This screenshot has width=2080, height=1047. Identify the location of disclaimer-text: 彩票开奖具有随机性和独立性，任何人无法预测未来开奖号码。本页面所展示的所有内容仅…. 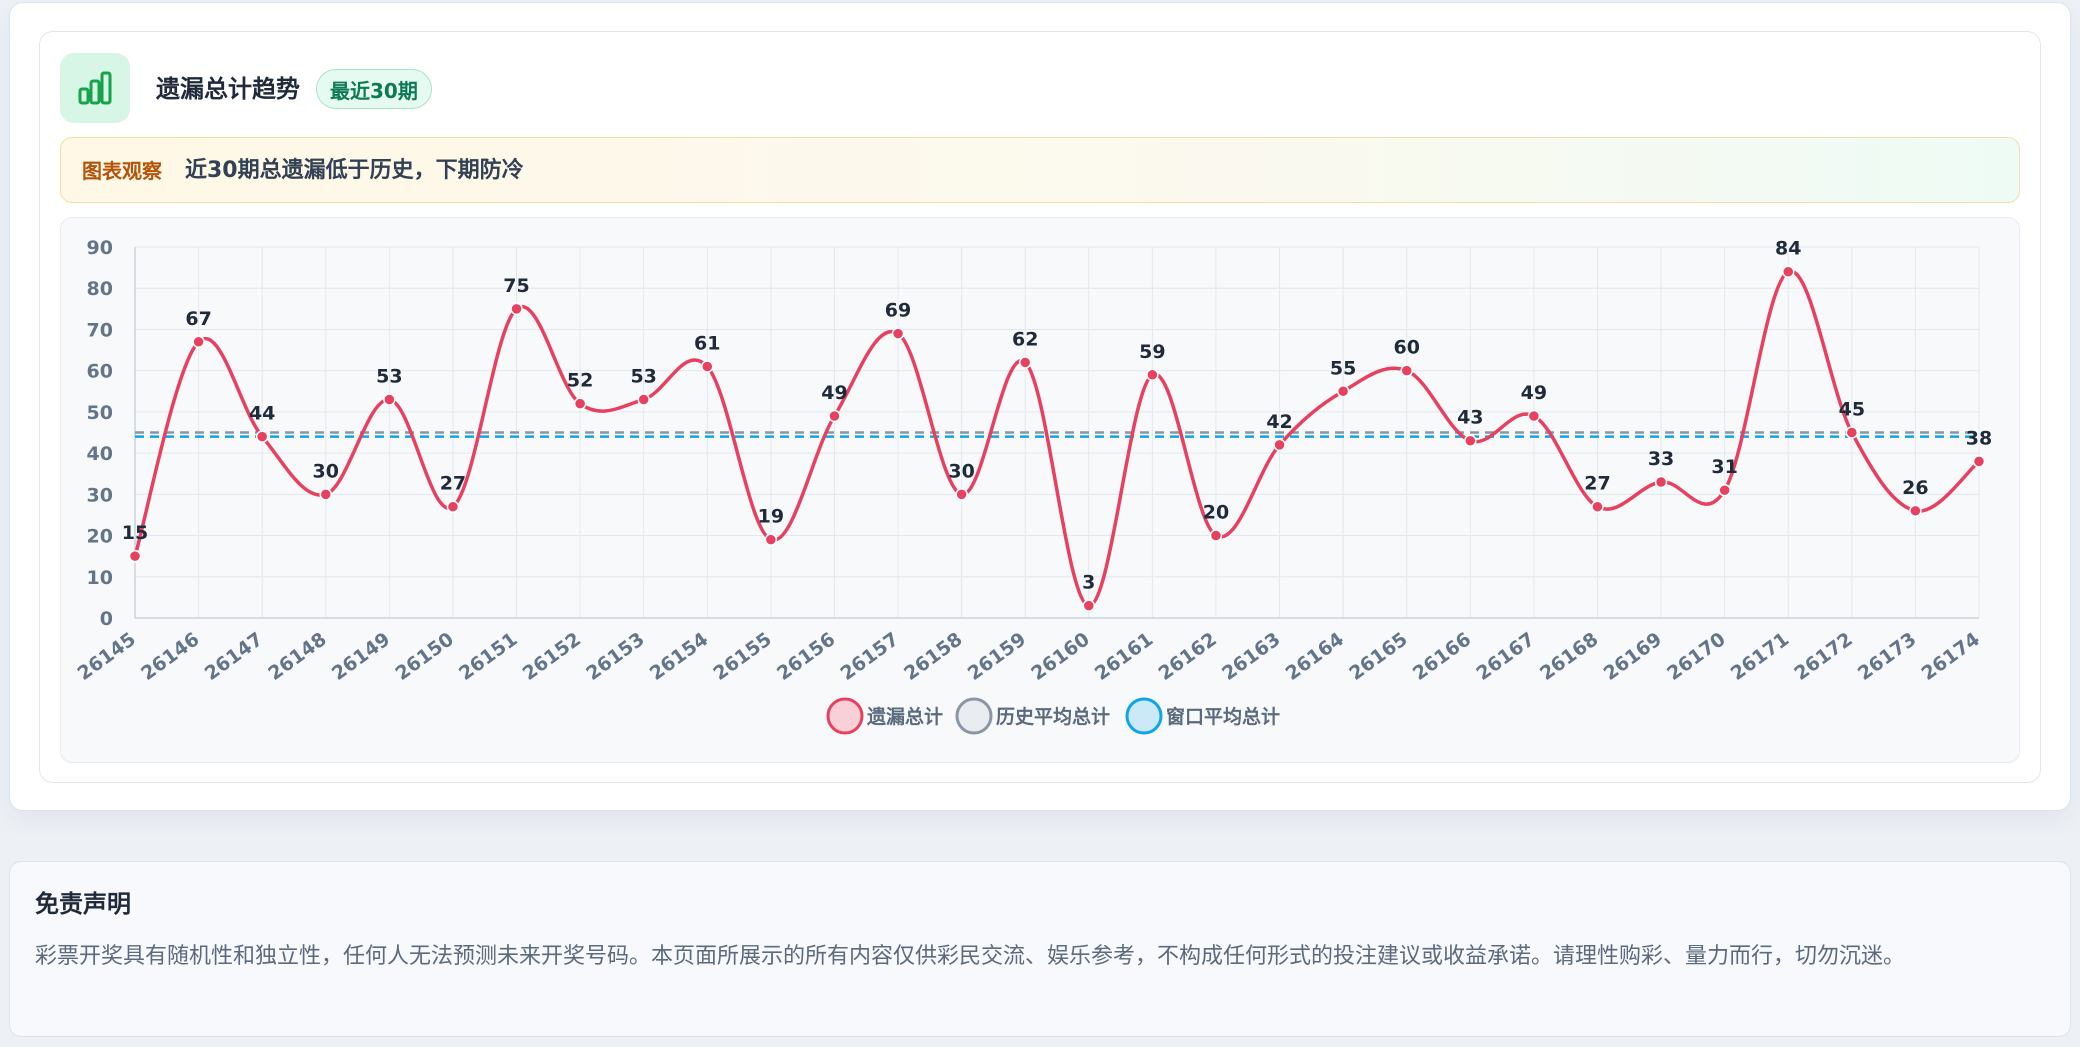
(970, 956).